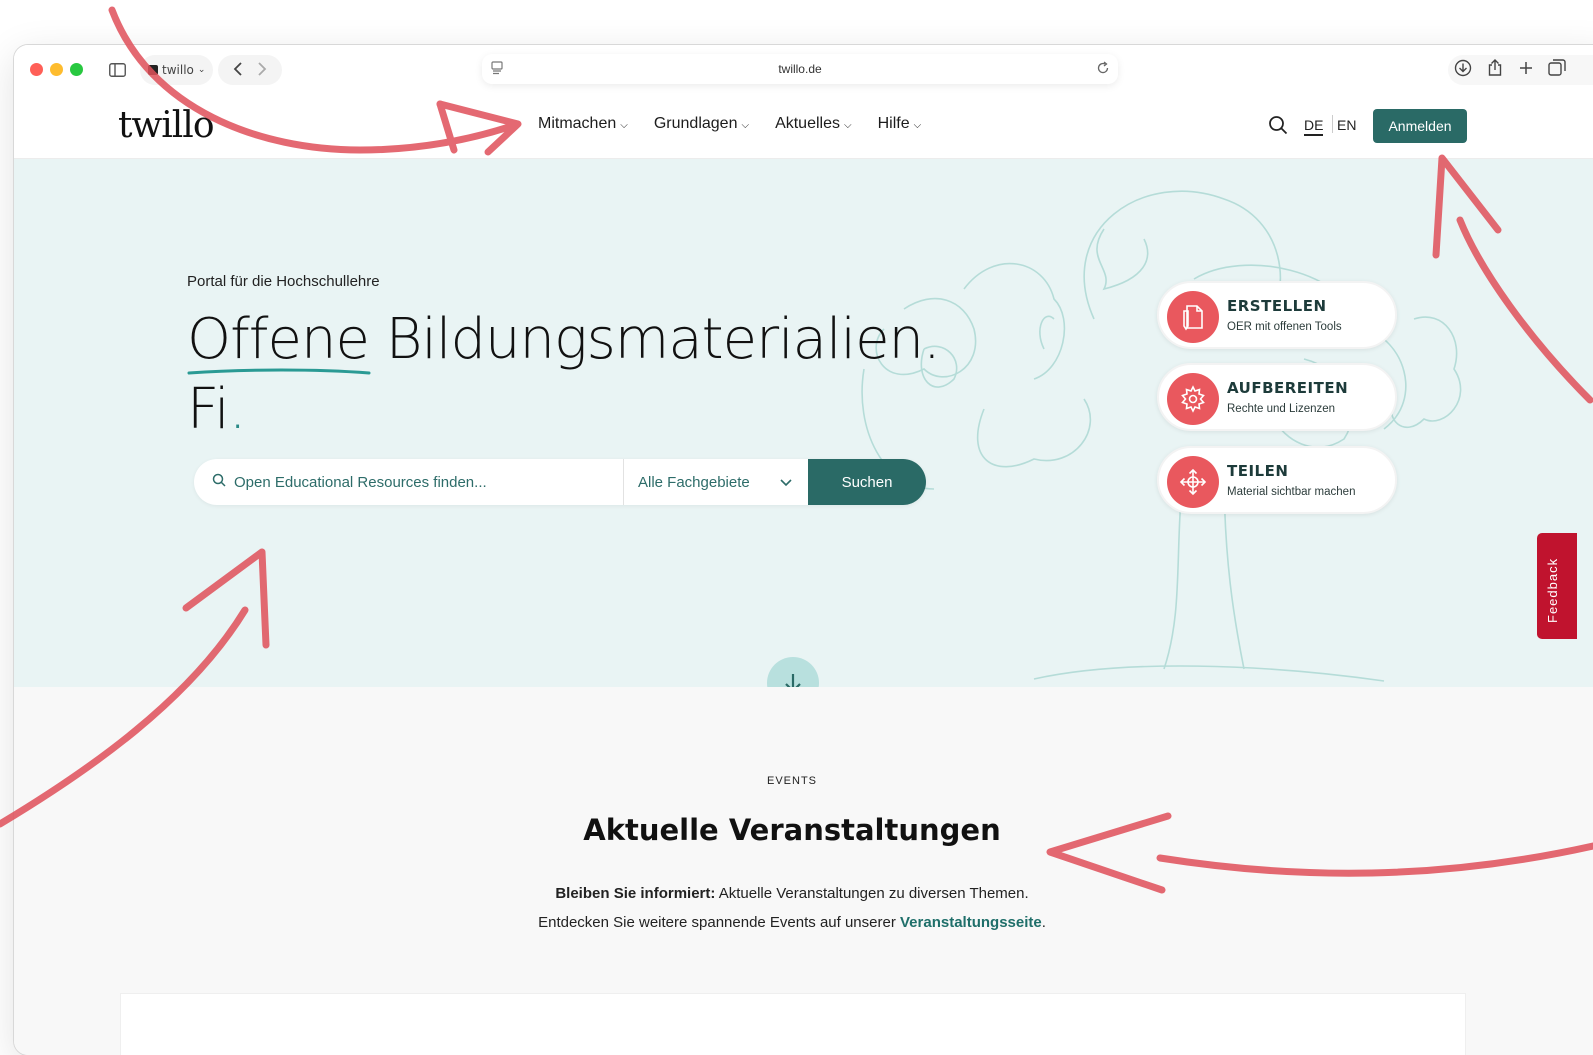 Image resolution: width=1593 pixels, height=1055 pixels. I want to click on headline-line-2: Fi, so click(208, 409).